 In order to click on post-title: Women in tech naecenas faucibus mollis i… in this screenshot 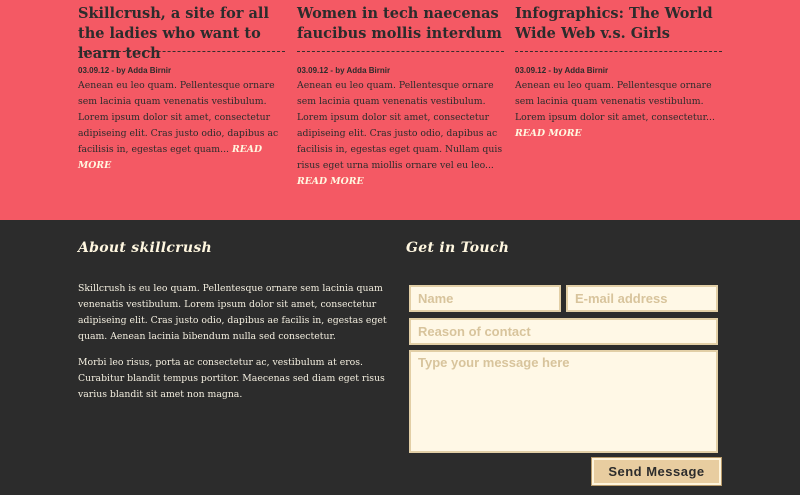, I will do `click(402, 22)`.